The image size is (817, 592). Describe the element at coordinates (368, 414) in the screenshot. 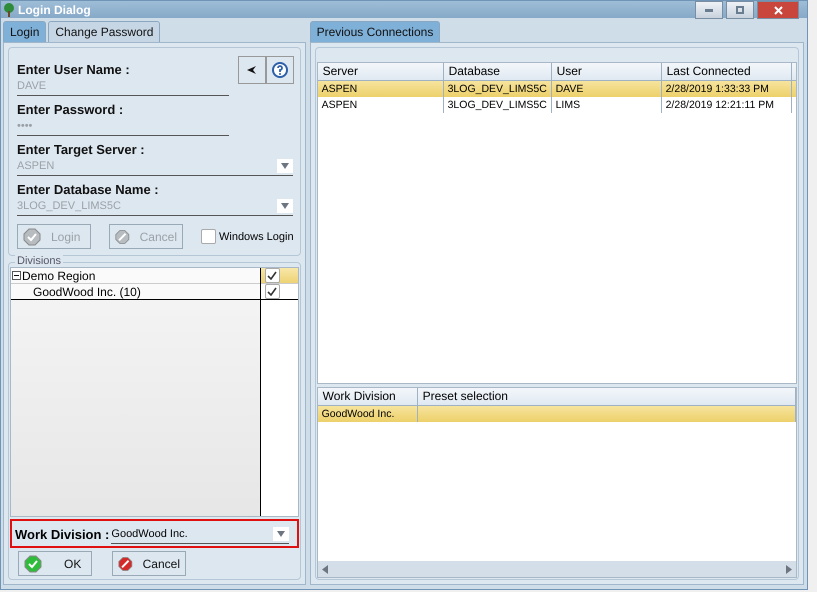

I see `table-cell: GoodWood Inc.` at that location.